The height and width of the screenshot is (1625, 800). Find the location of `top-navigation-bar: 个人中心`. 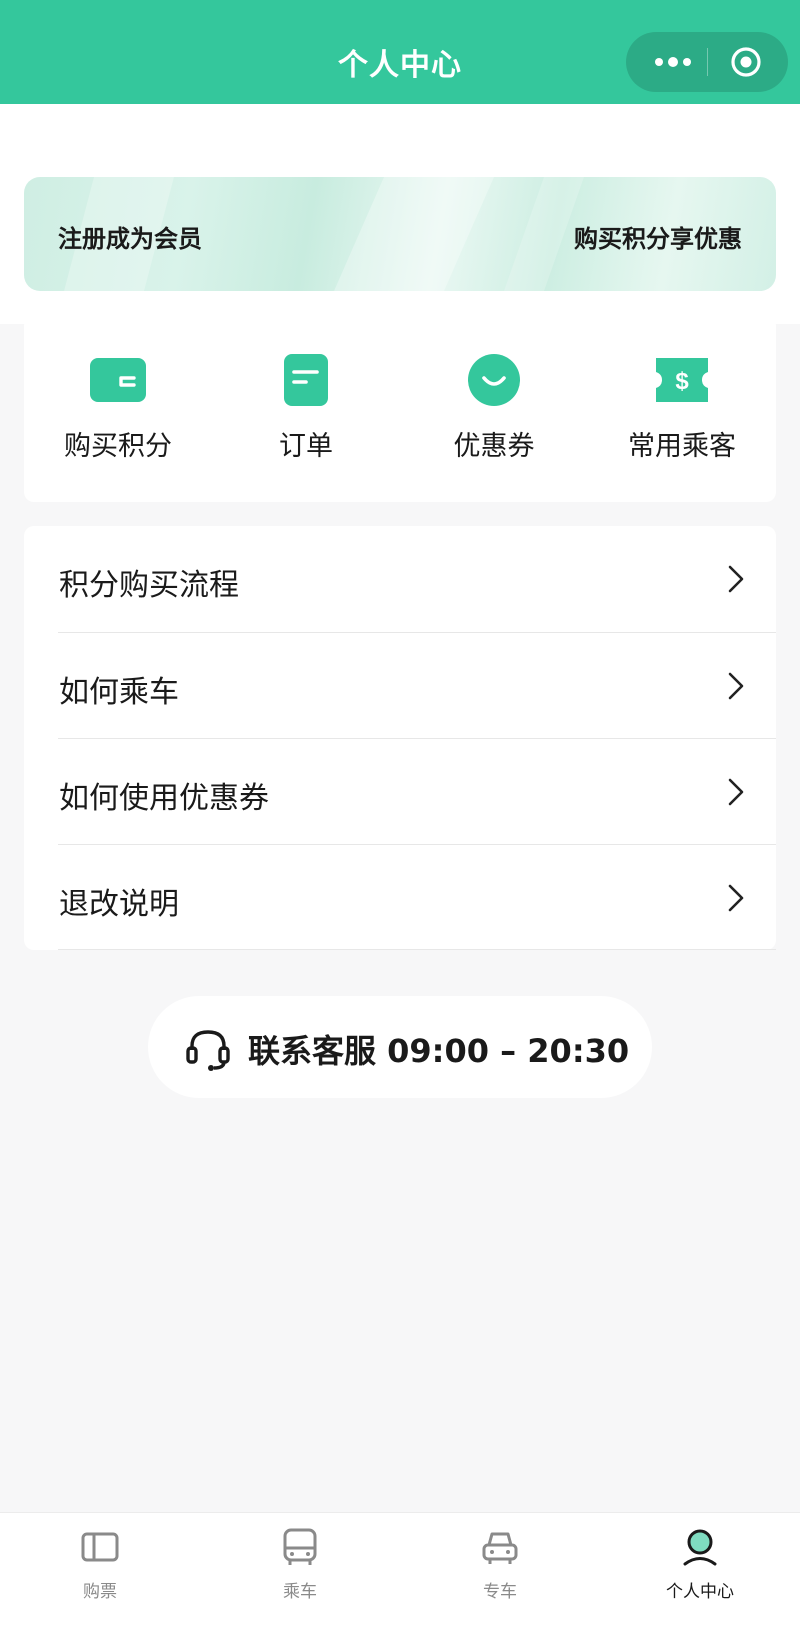

top-navigation-bar: 个人中心 is located at coordinates (400, 52).